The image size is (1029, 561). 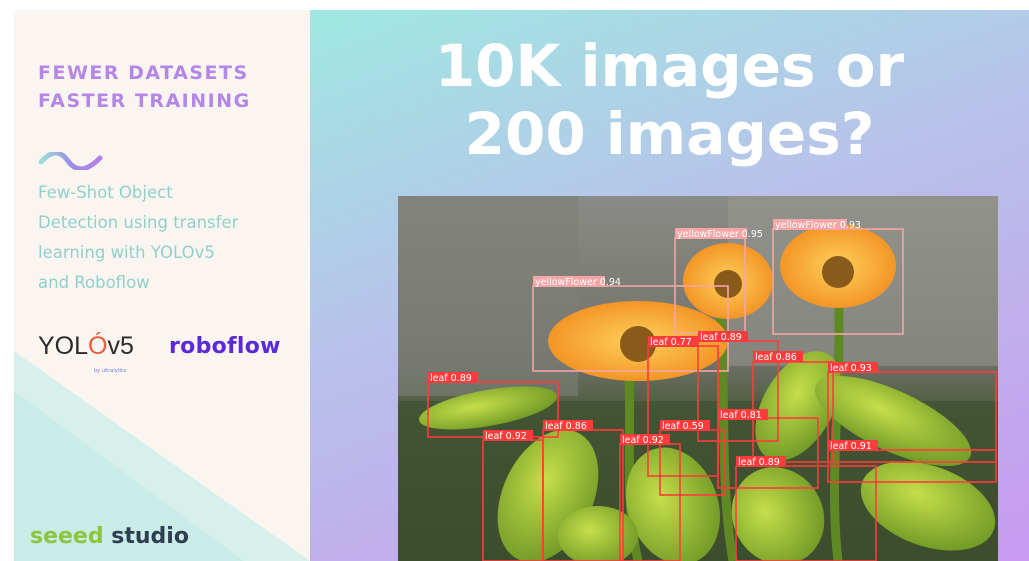 What do you see at coordinates (720, 234) in the screenshot?
I see `label-flower: yellowFlower 0.95` at bounding box center [720, 234].